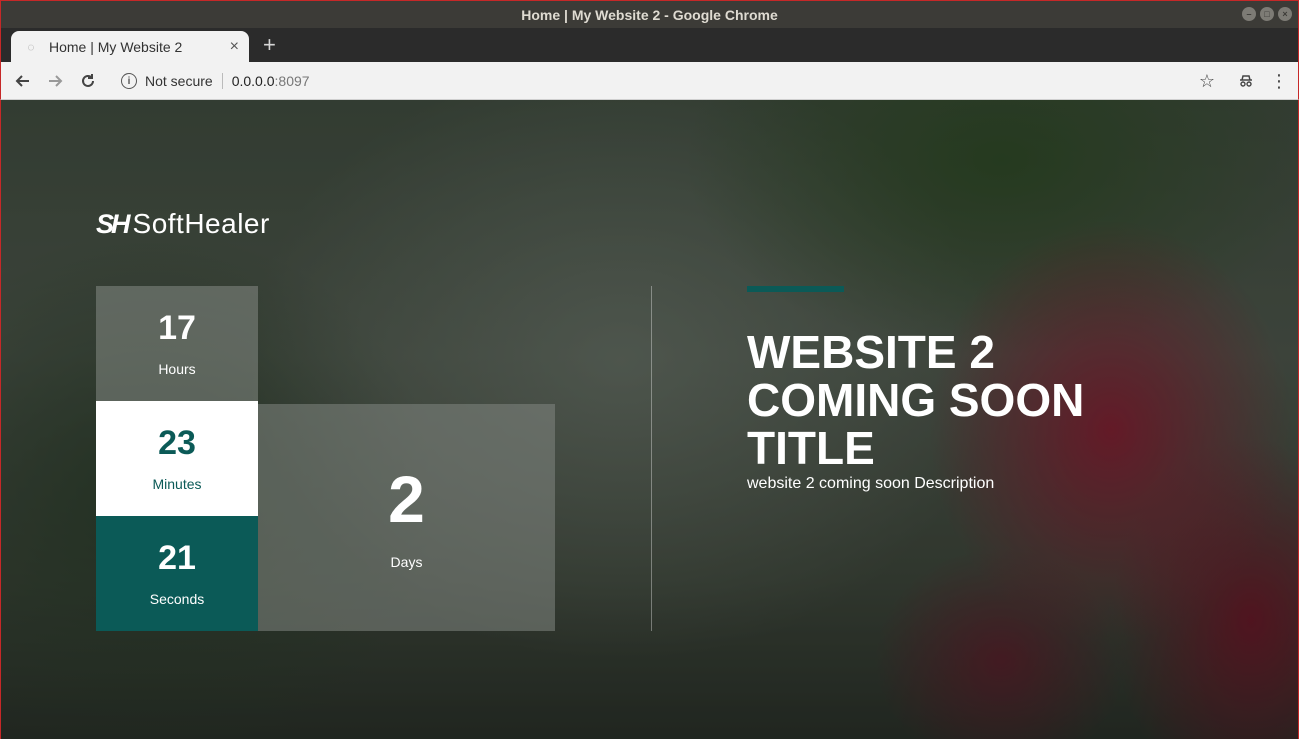 The width and height of the screenshot is (1299, 739). Describe the element at coordinates (795, 289) in the screenshot. I see `accent-bar` at that location.